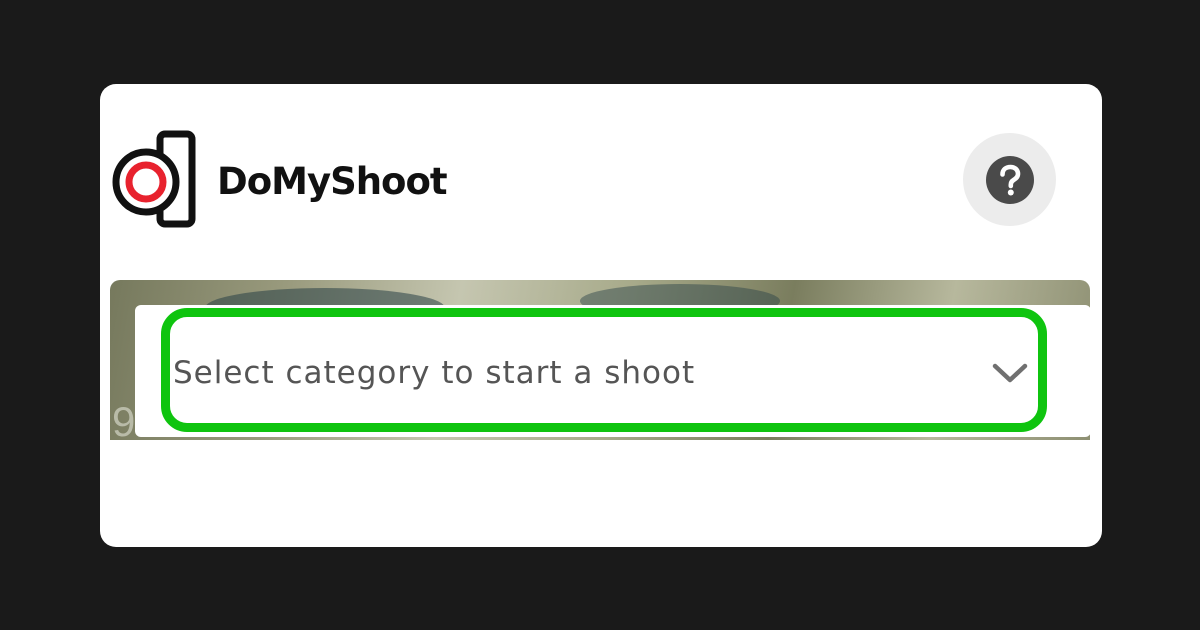 The width and height of the screenshot is (1200, 630). What do you see at coordinates (124, 419) in the screenshot?
I see `banner-edge-text-left: 9` at bounding box center [124, 419].